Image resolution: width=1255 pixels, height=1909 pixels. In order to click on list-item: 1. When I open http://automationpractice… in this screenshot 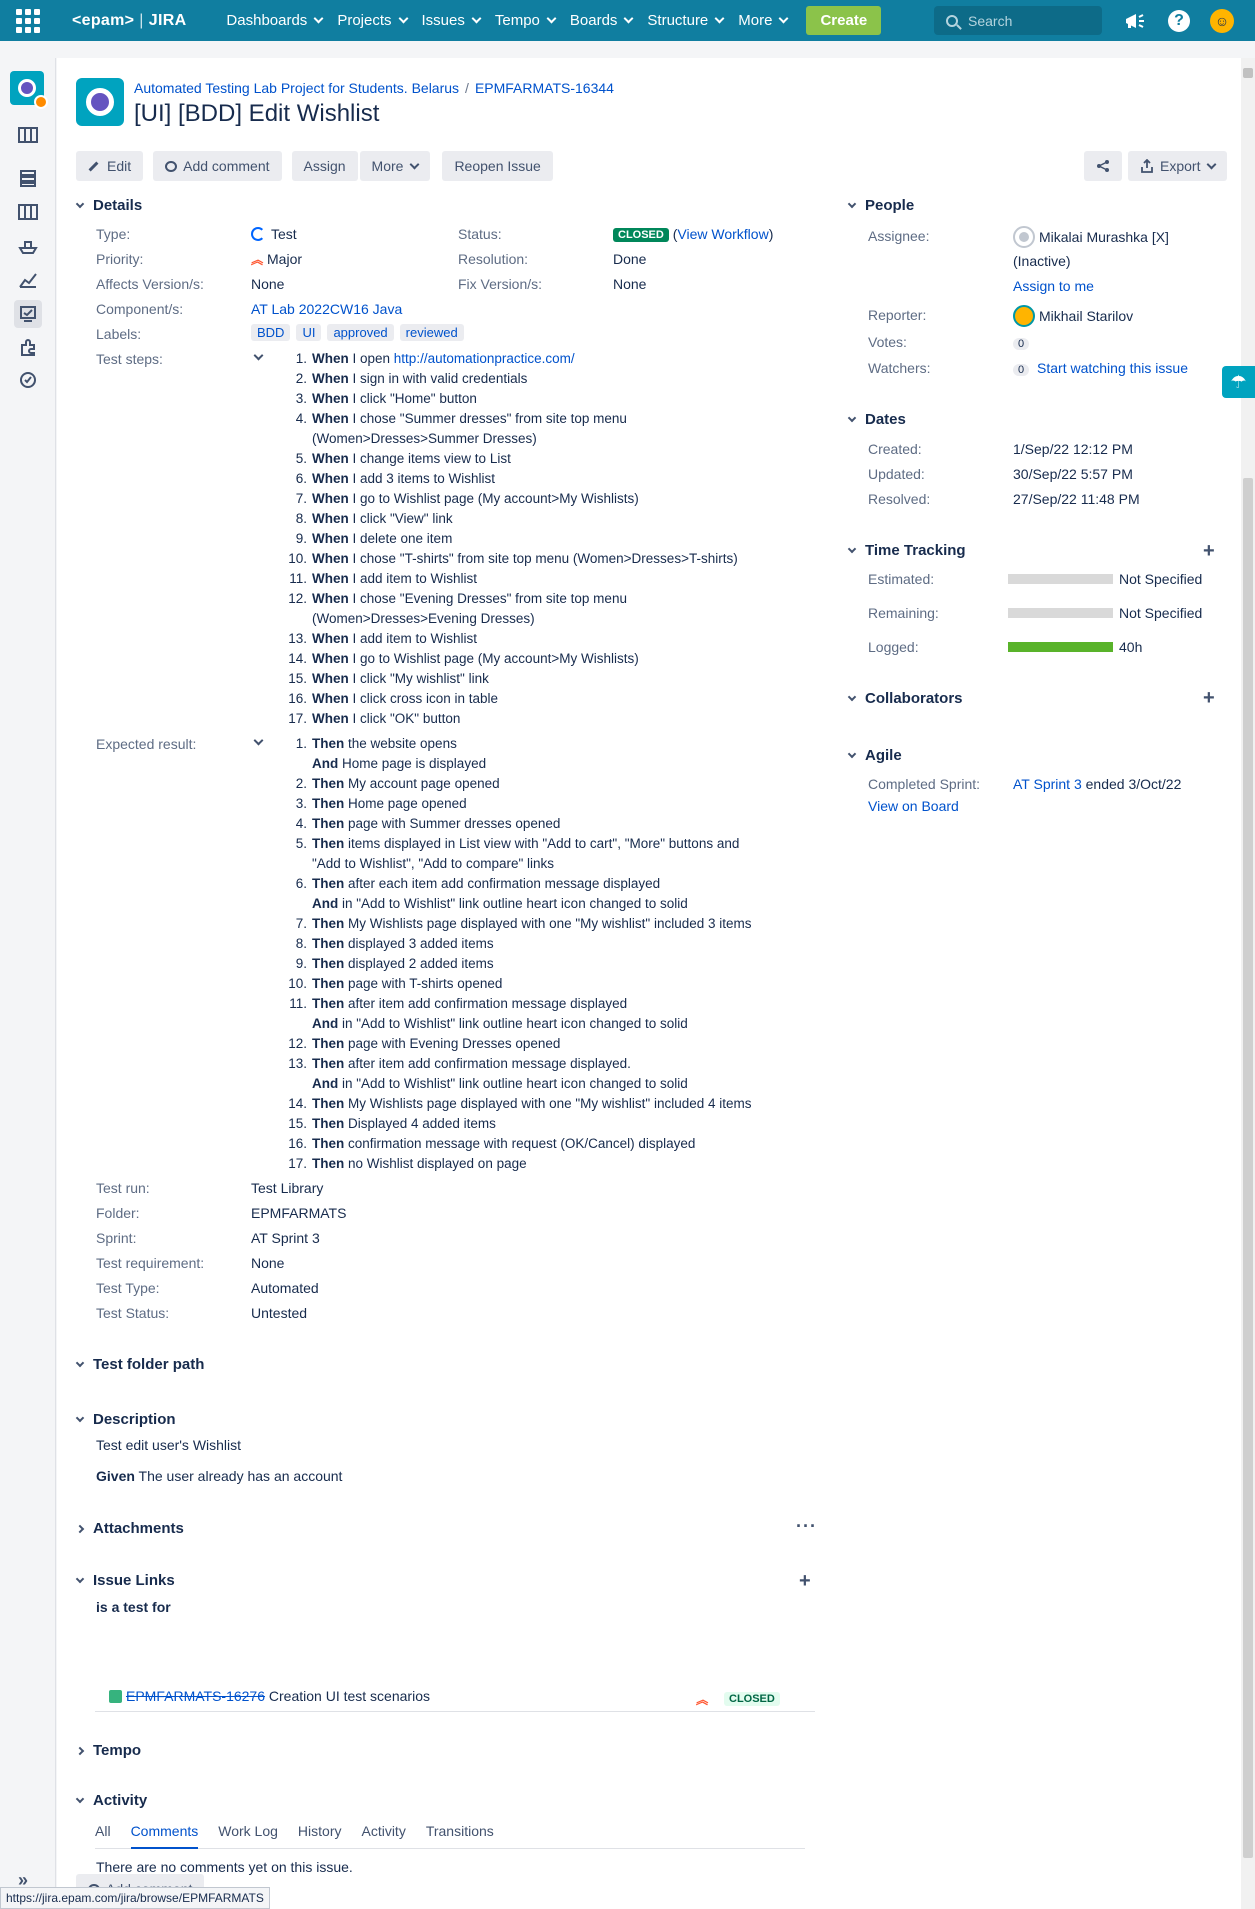, I will do `click(435, 358)`.